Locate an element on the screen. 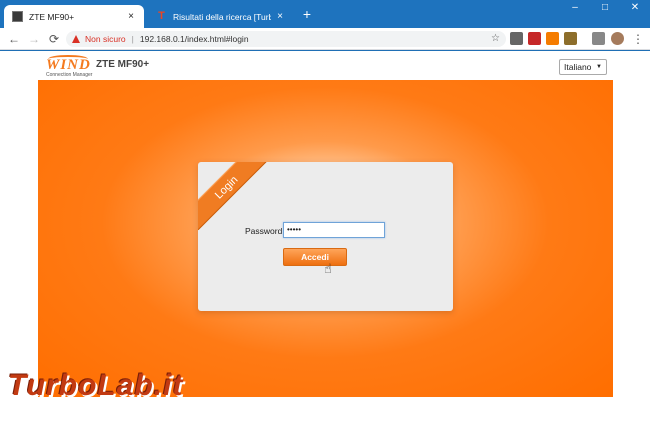 Image resolution: width=650 pixels, height=427 pixels. maximize-button: □ is located at coordinates (605, 9).